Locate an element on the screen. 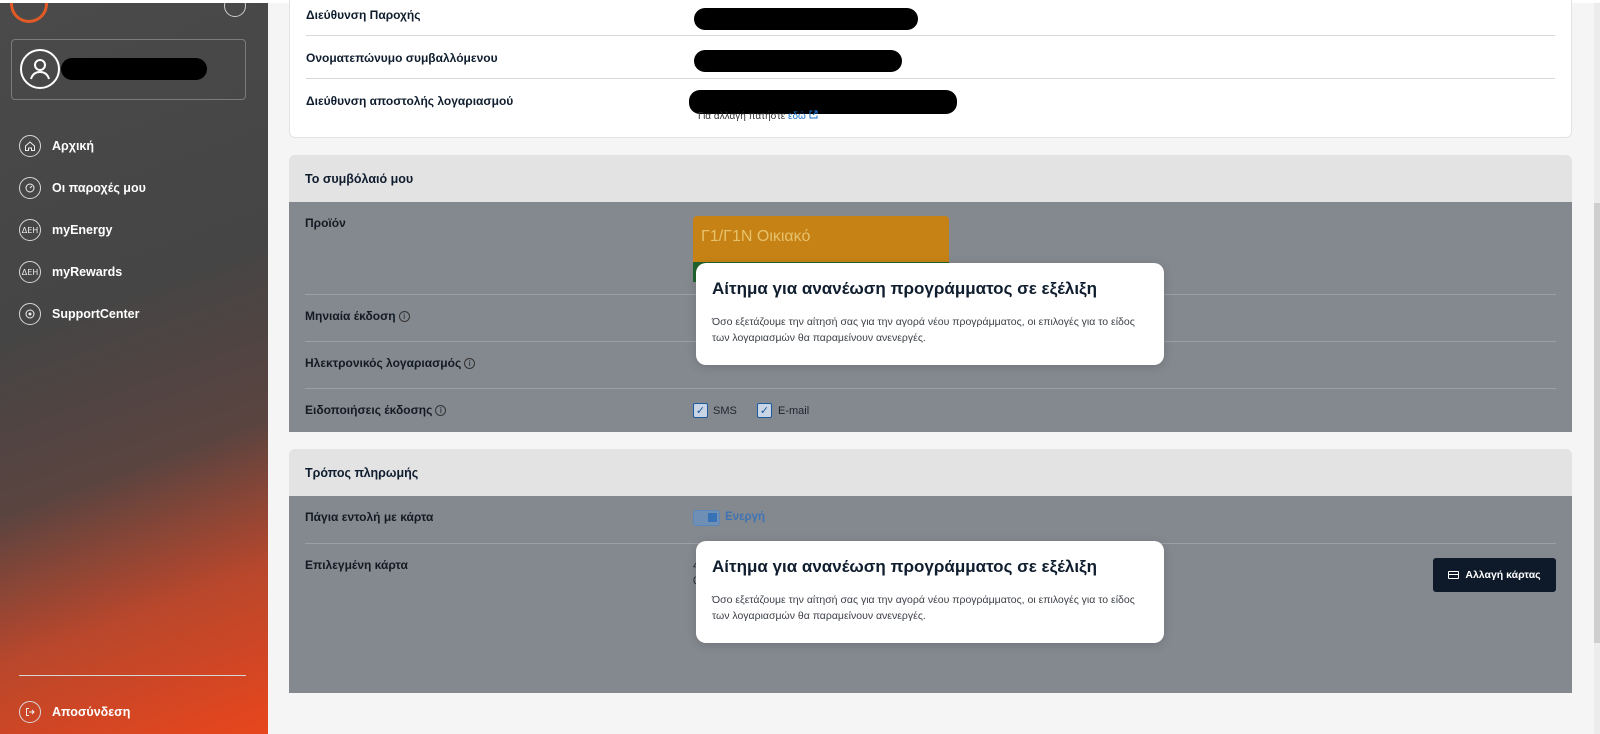 The image size is (1600, 734). ebill-text: Ηλεκτρονικός λογαριασμός is located at coordinates (383, 363).